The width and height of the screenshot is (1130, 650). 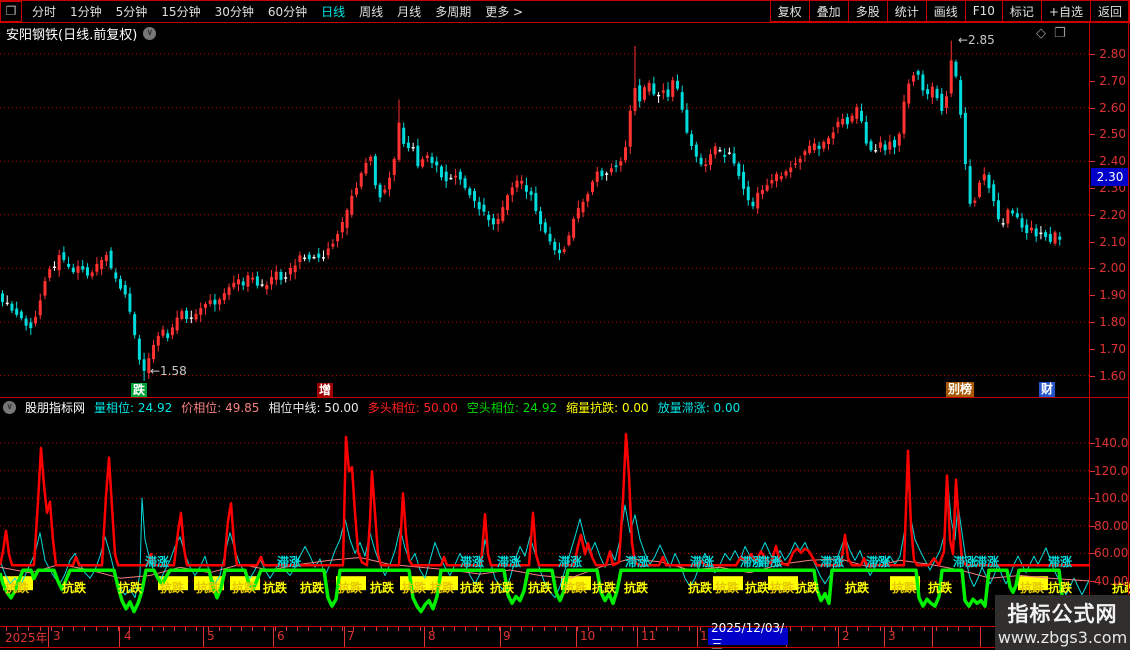 What do you see at coordinates (1110, 177) in the screenshot?
I see `current-price-box: 2.30` at bounding box center [1110, 177].